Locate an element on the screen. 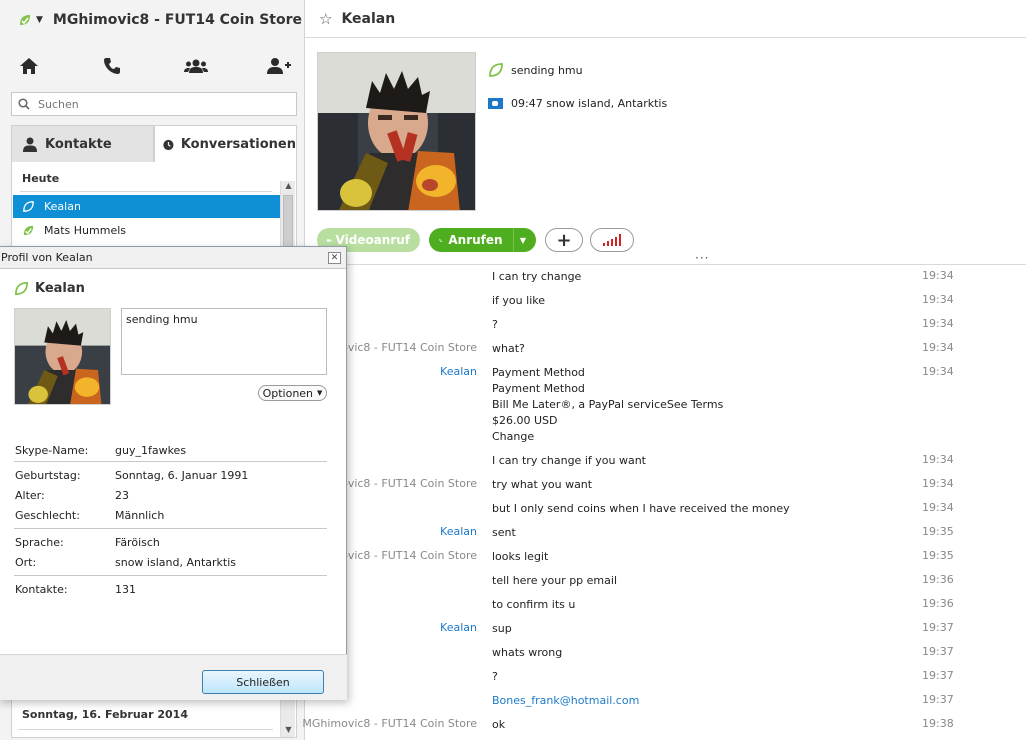  group-icon is located at coordinates (196, 66).